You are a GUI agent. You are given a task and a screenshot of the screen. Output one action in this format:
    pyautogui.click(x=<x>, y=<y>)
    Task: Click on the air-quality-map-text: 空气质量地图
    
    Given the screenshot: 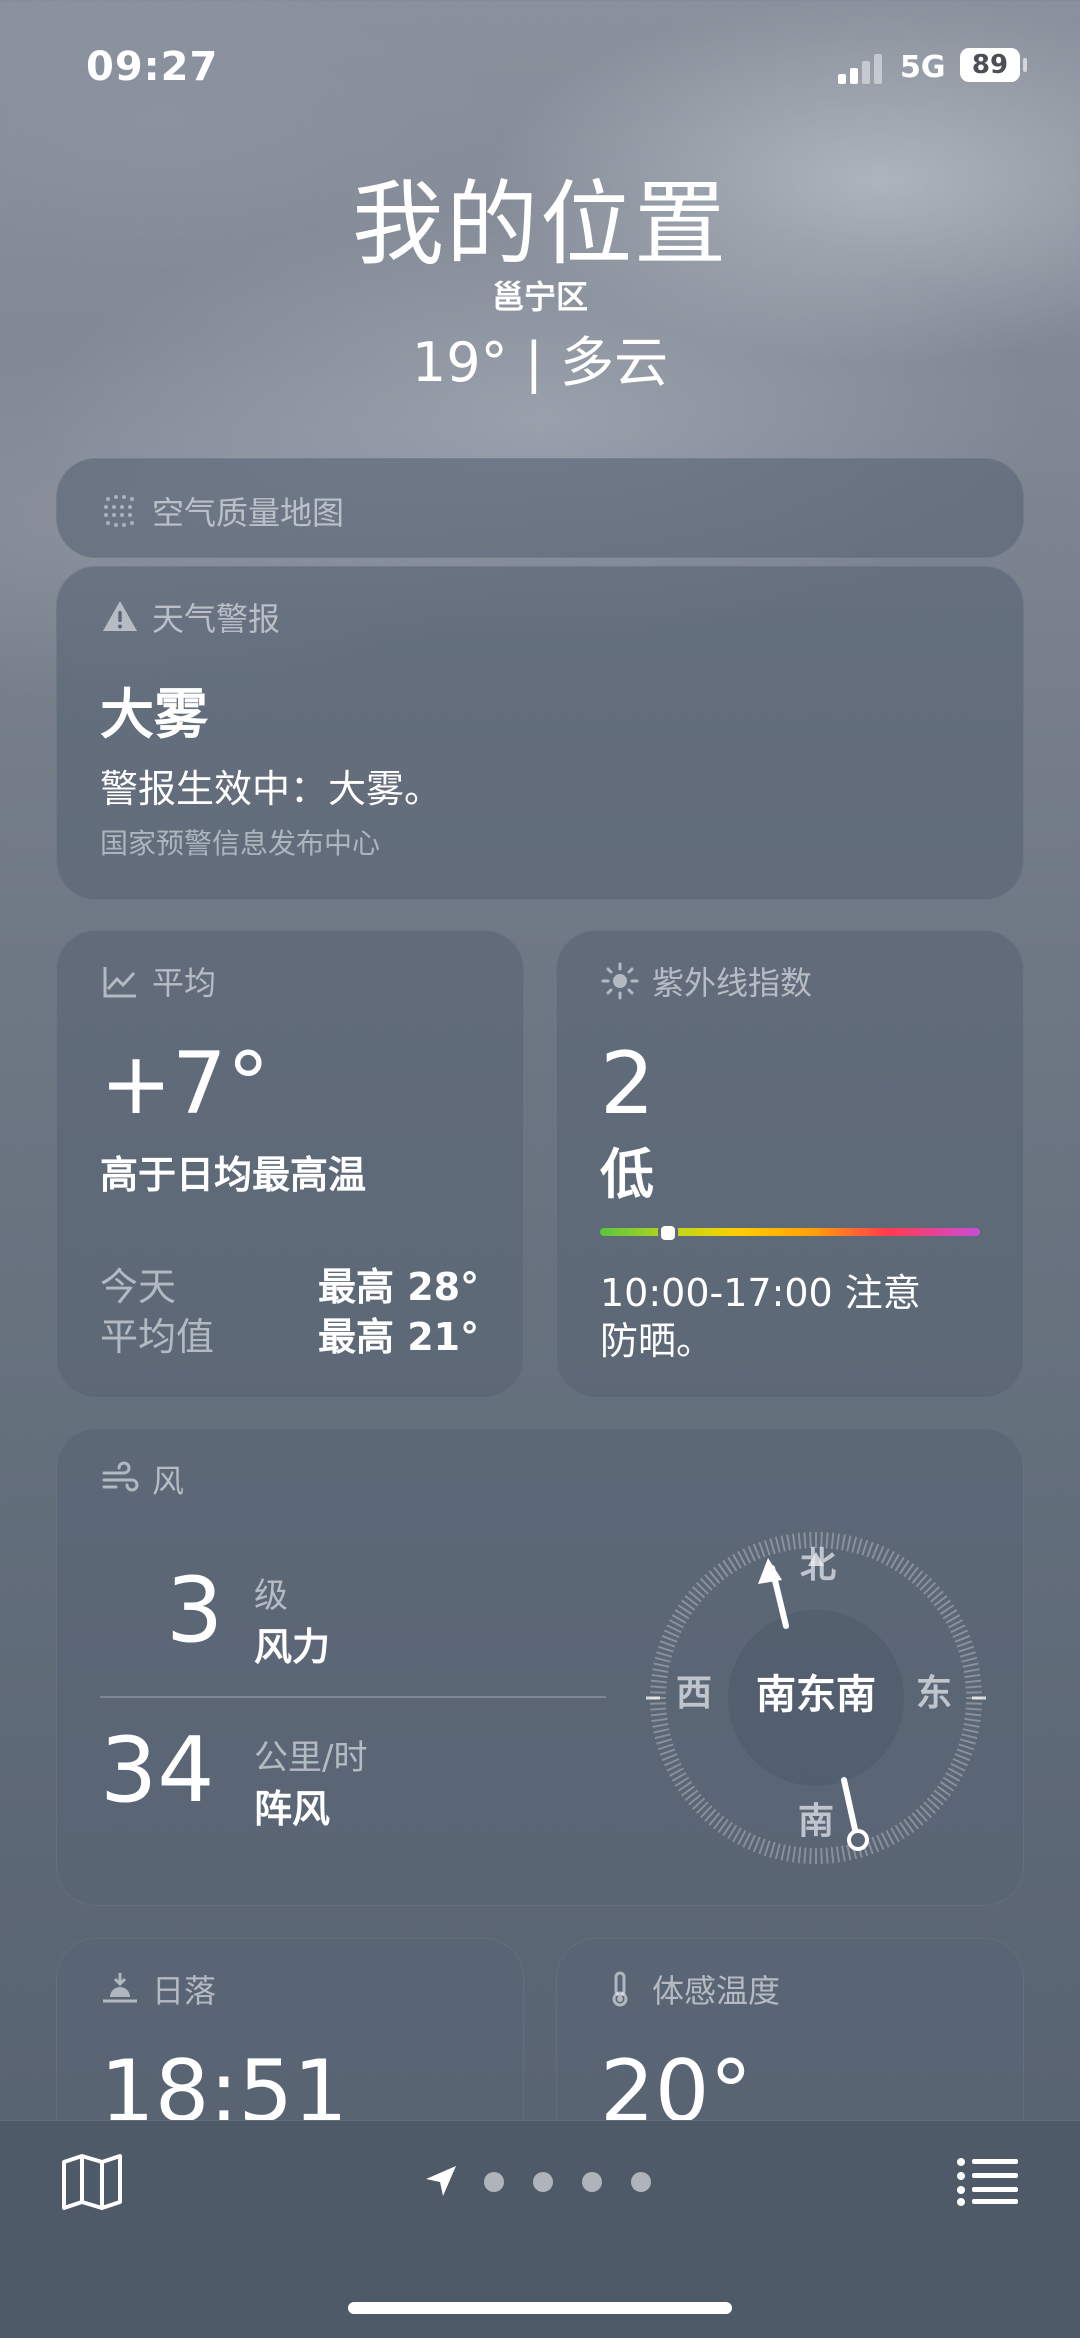 What is the action you would take?
    pyautogui.click(x=248, y=513)
    